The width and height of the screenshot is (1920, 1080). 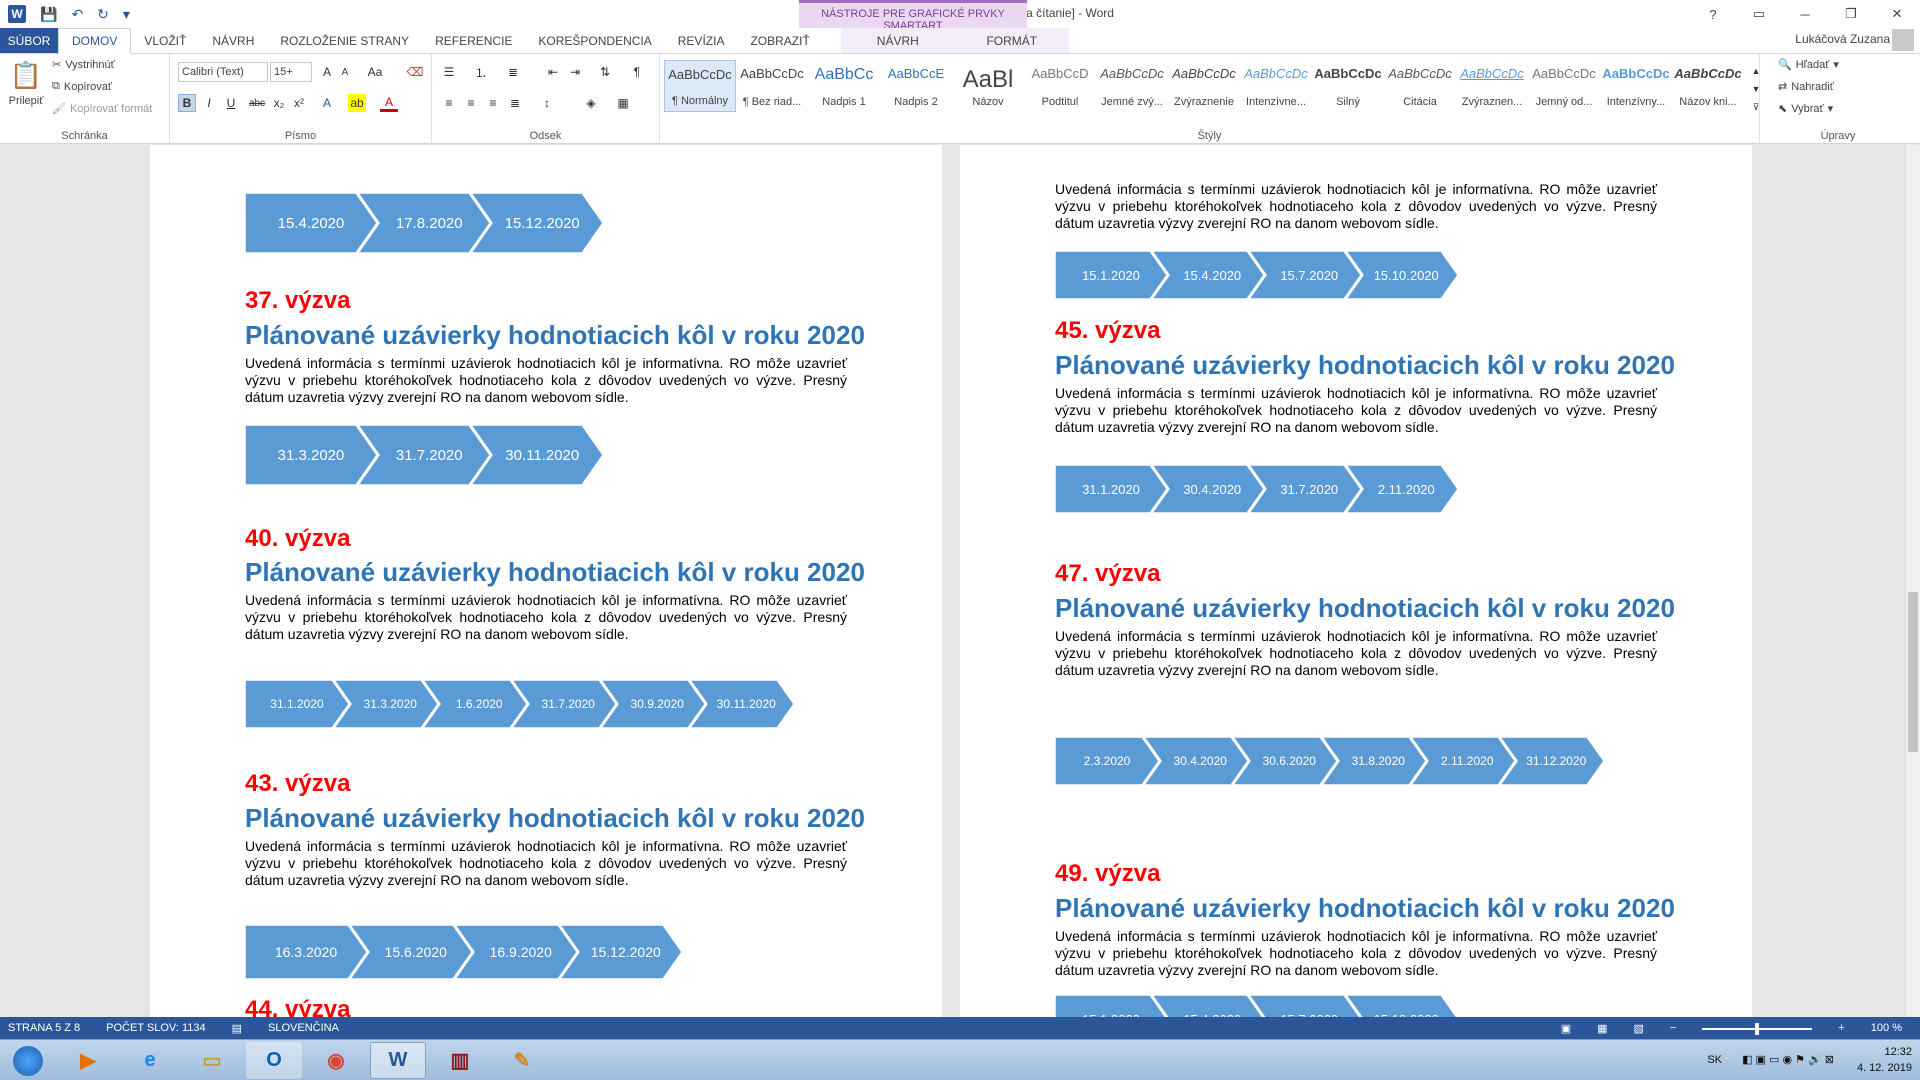 What do you see at coordinates (1060, 86) in the screenshot?
I see `style-subtitle: AaBbCcD Podtitul` at bounding box center [1060, 86].